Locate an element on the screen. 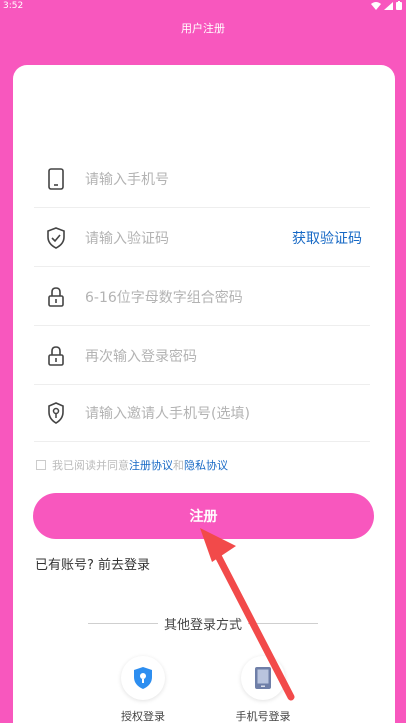 Image resolution: width=406 pixels, height=723 pixels. phone-login-circle is located at coordinates (263, 678).